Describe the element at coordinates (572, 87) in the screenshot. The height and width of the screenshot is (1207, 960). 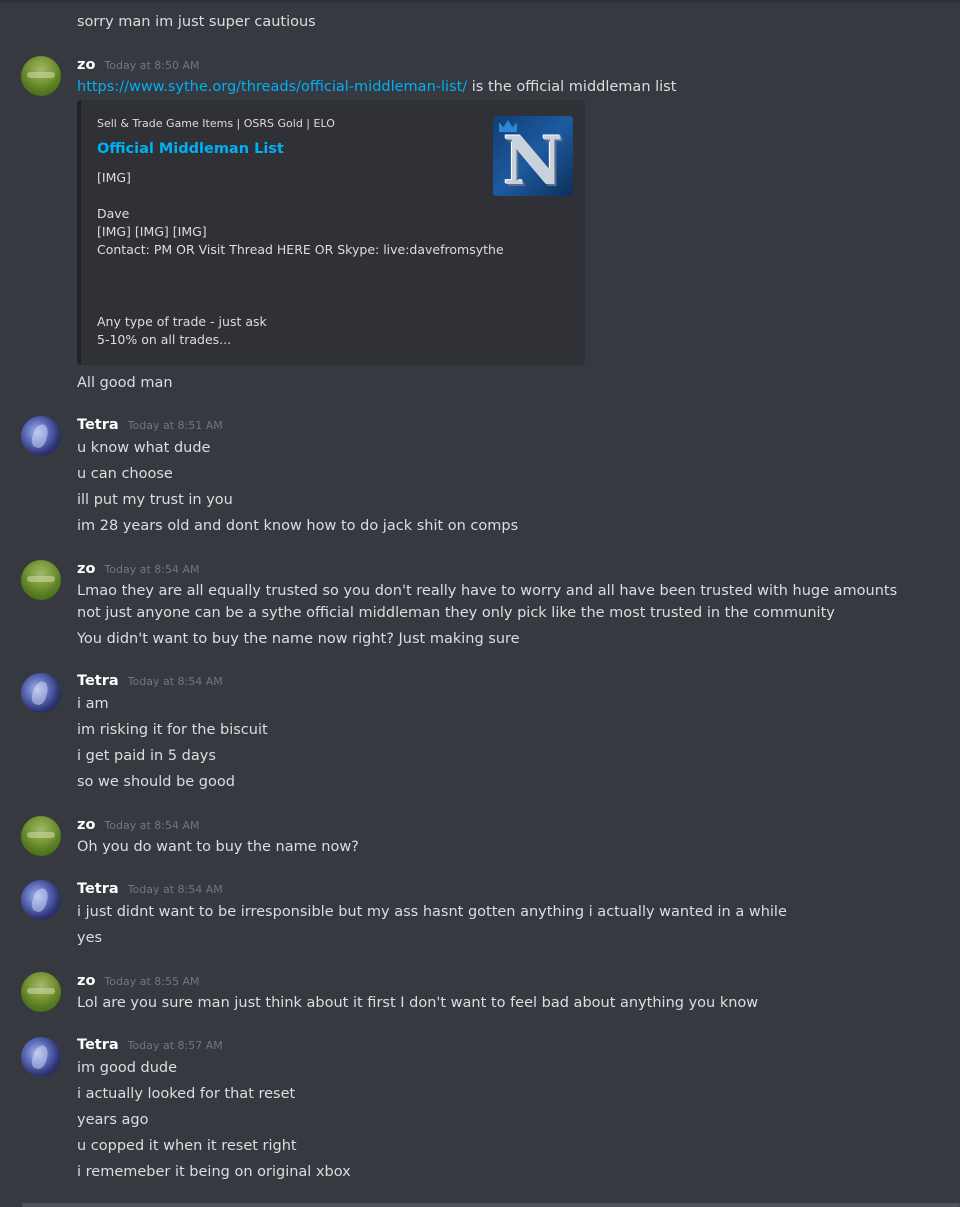
I see `link-suffix-text: is the official middleman list` at that location.